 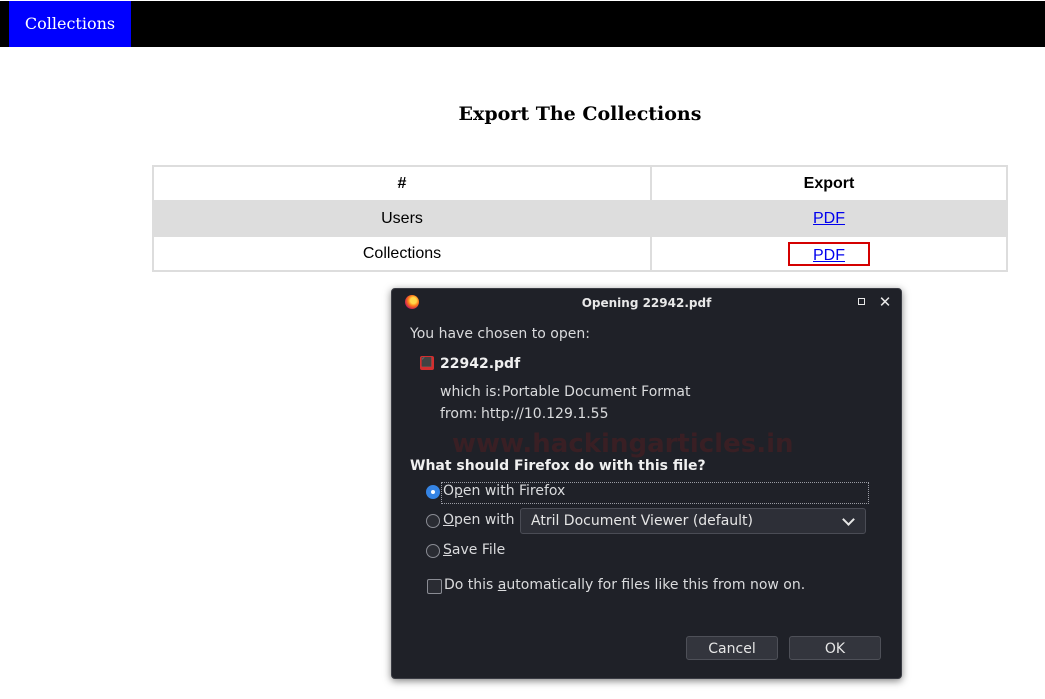 I want to click on table-row: Collections PDF, so click(x=580, y=253).